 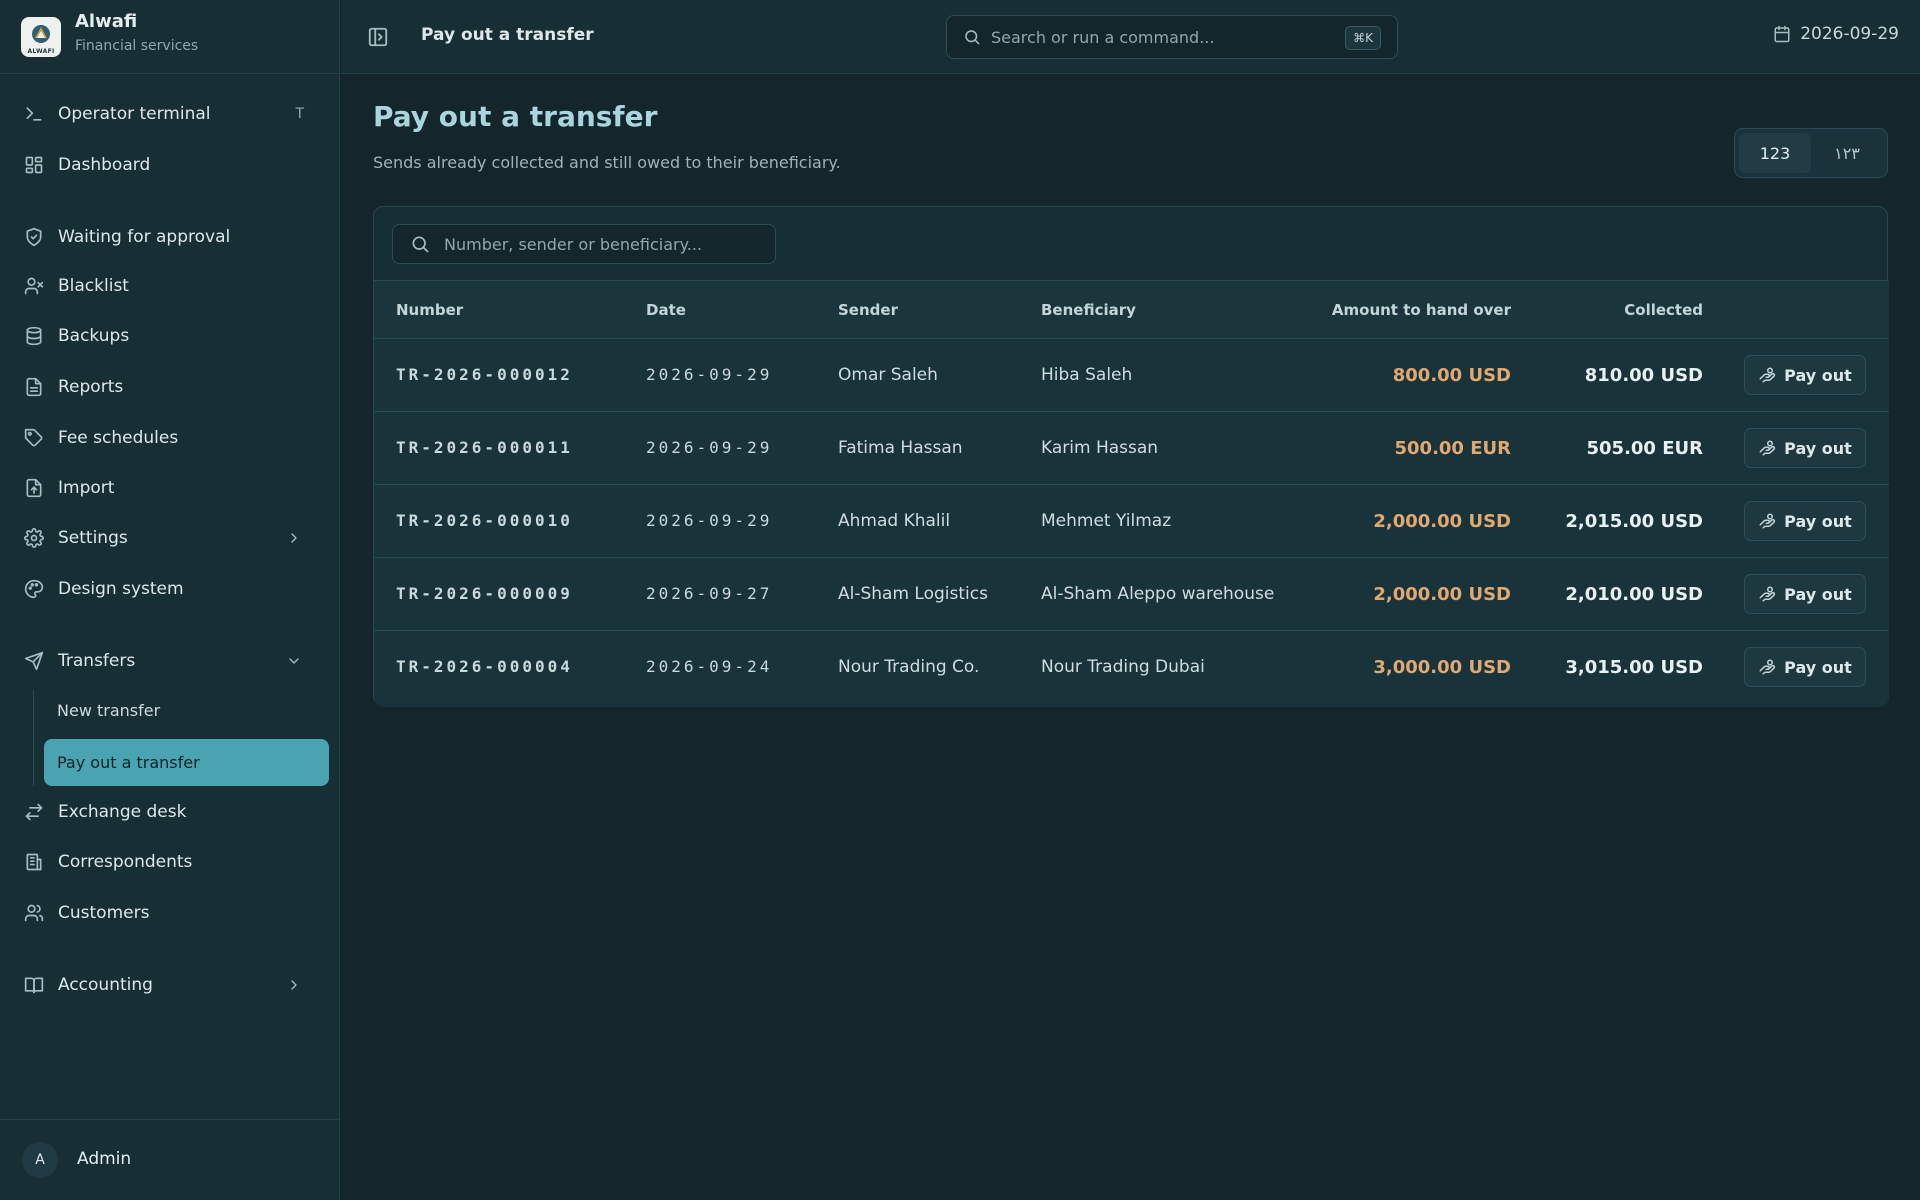 What do you see at coordinates (1634, 667) in the screenshot?
I see `amount-collected: 3,015.00 USD` at bounding box center [1634, 667].